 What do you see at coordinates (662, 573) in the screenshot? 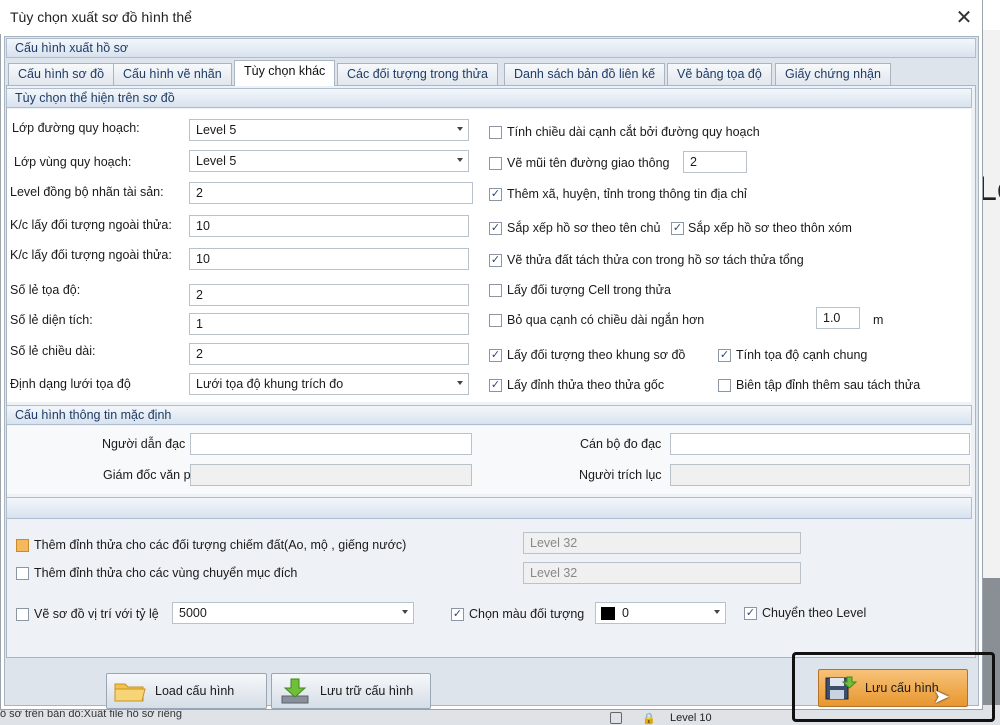
I see `add-vertex-purpose-level: Level 32` at bounding box center [662, 573].